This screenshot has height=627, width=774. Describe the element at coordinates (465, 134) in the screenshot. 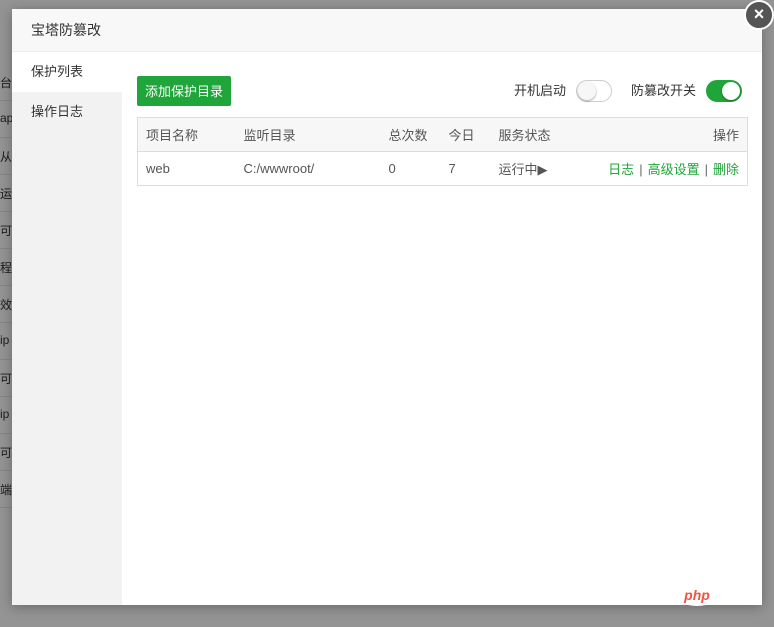

I see `column-header-today: 今日` at that location.